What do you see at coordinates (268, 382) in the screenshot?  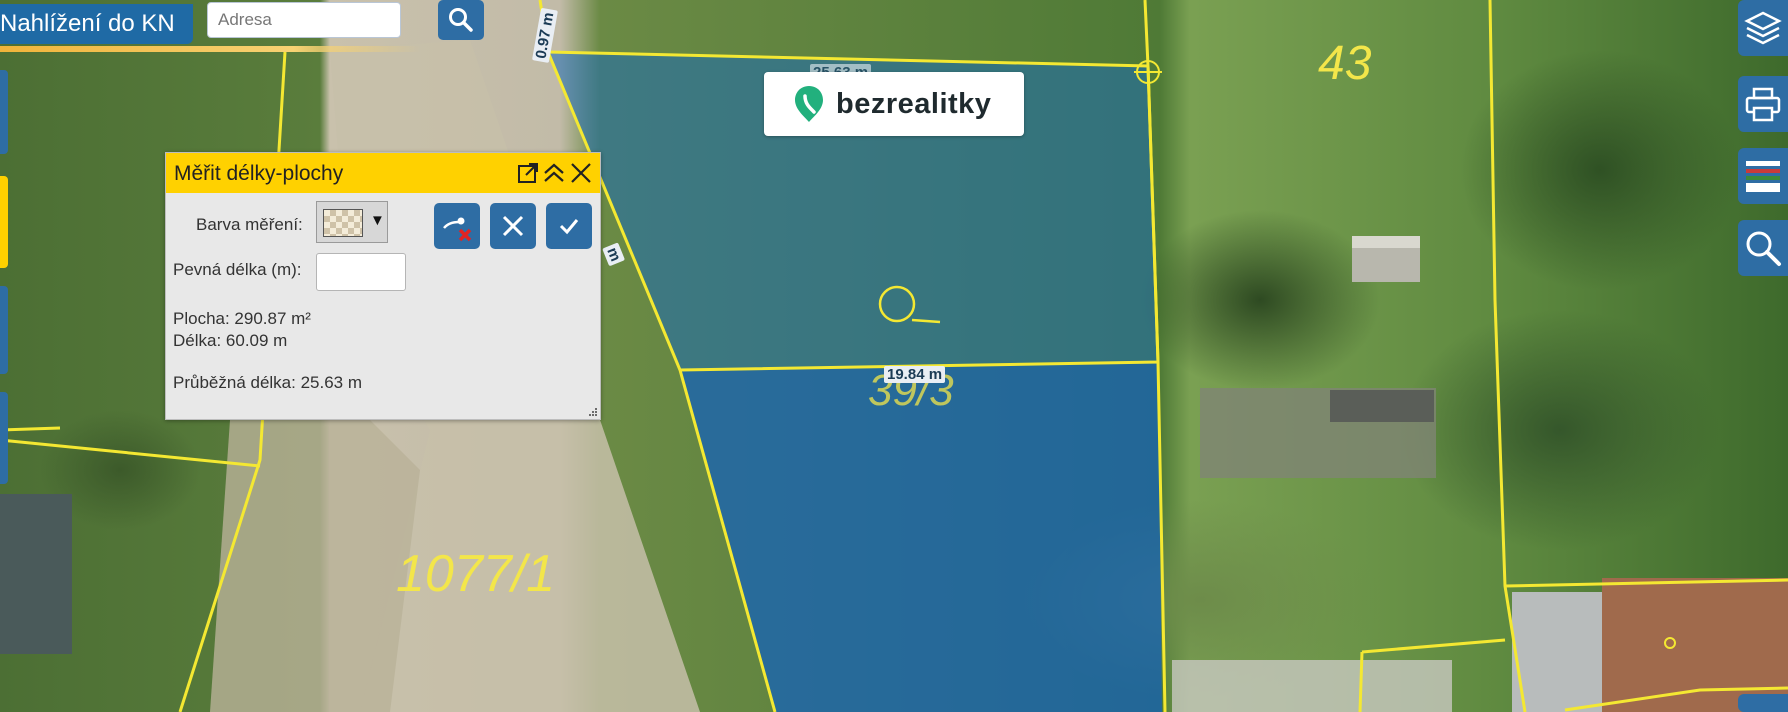 I see `running-length-value: Průběžná délka: 25.63 m` at bounding box center [268, 382].